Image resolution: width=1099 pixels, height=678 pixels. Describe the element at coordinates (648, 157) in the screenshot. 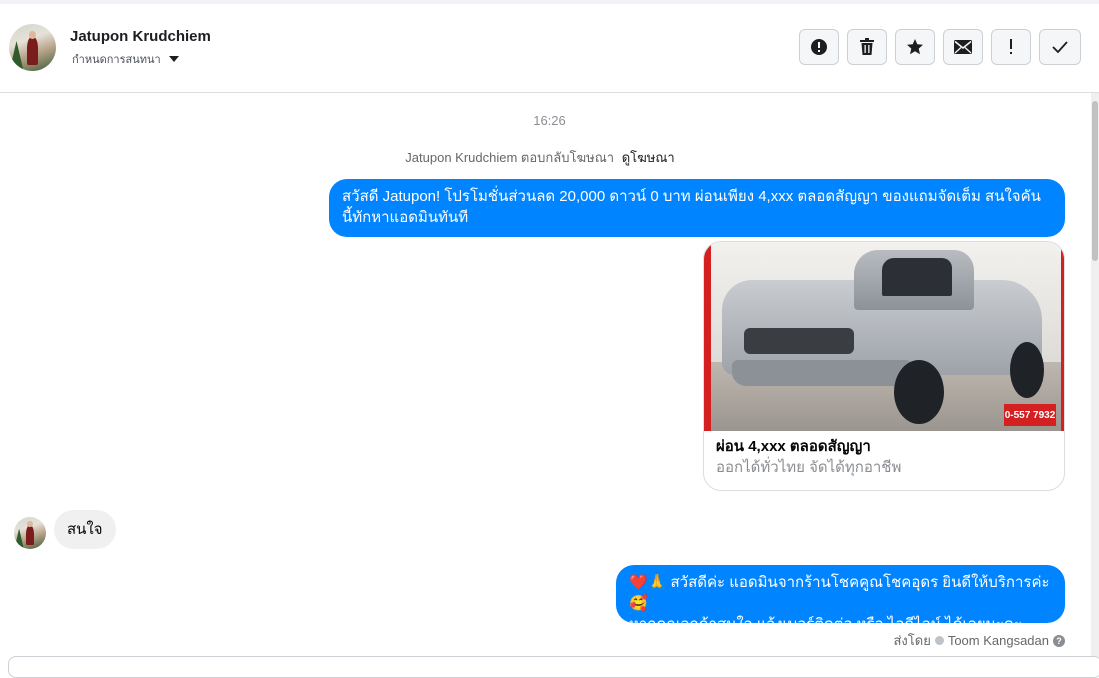

I see `view-ad-link: ดูโฆษณา` at that location.